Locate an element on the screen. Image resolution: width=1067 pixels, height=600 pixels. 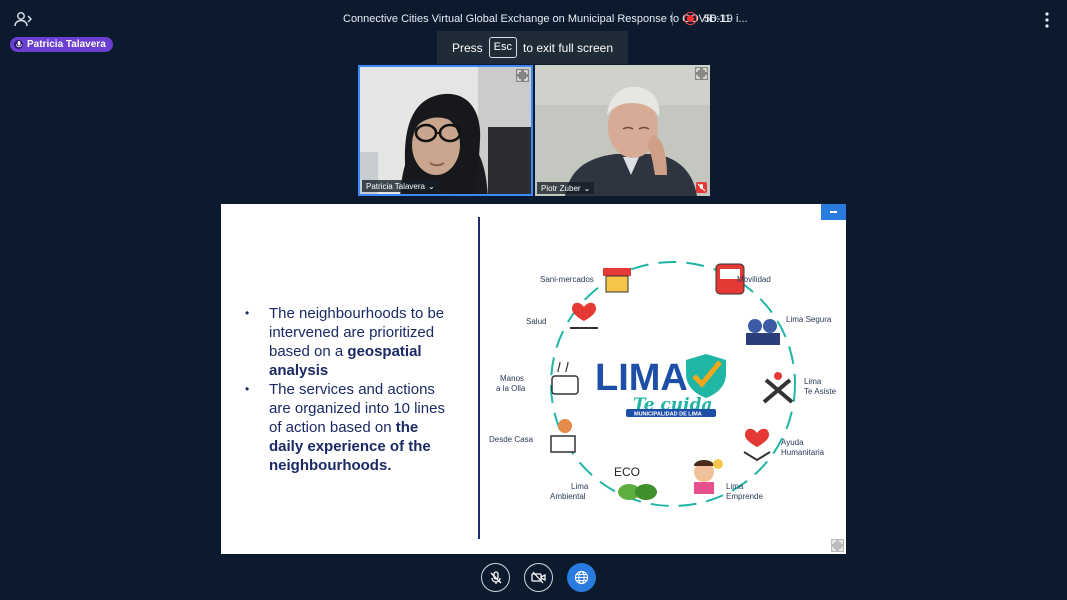
logo-sub: MUNICIPALIDAD DE LIMA is located at coordinates (668, 415).